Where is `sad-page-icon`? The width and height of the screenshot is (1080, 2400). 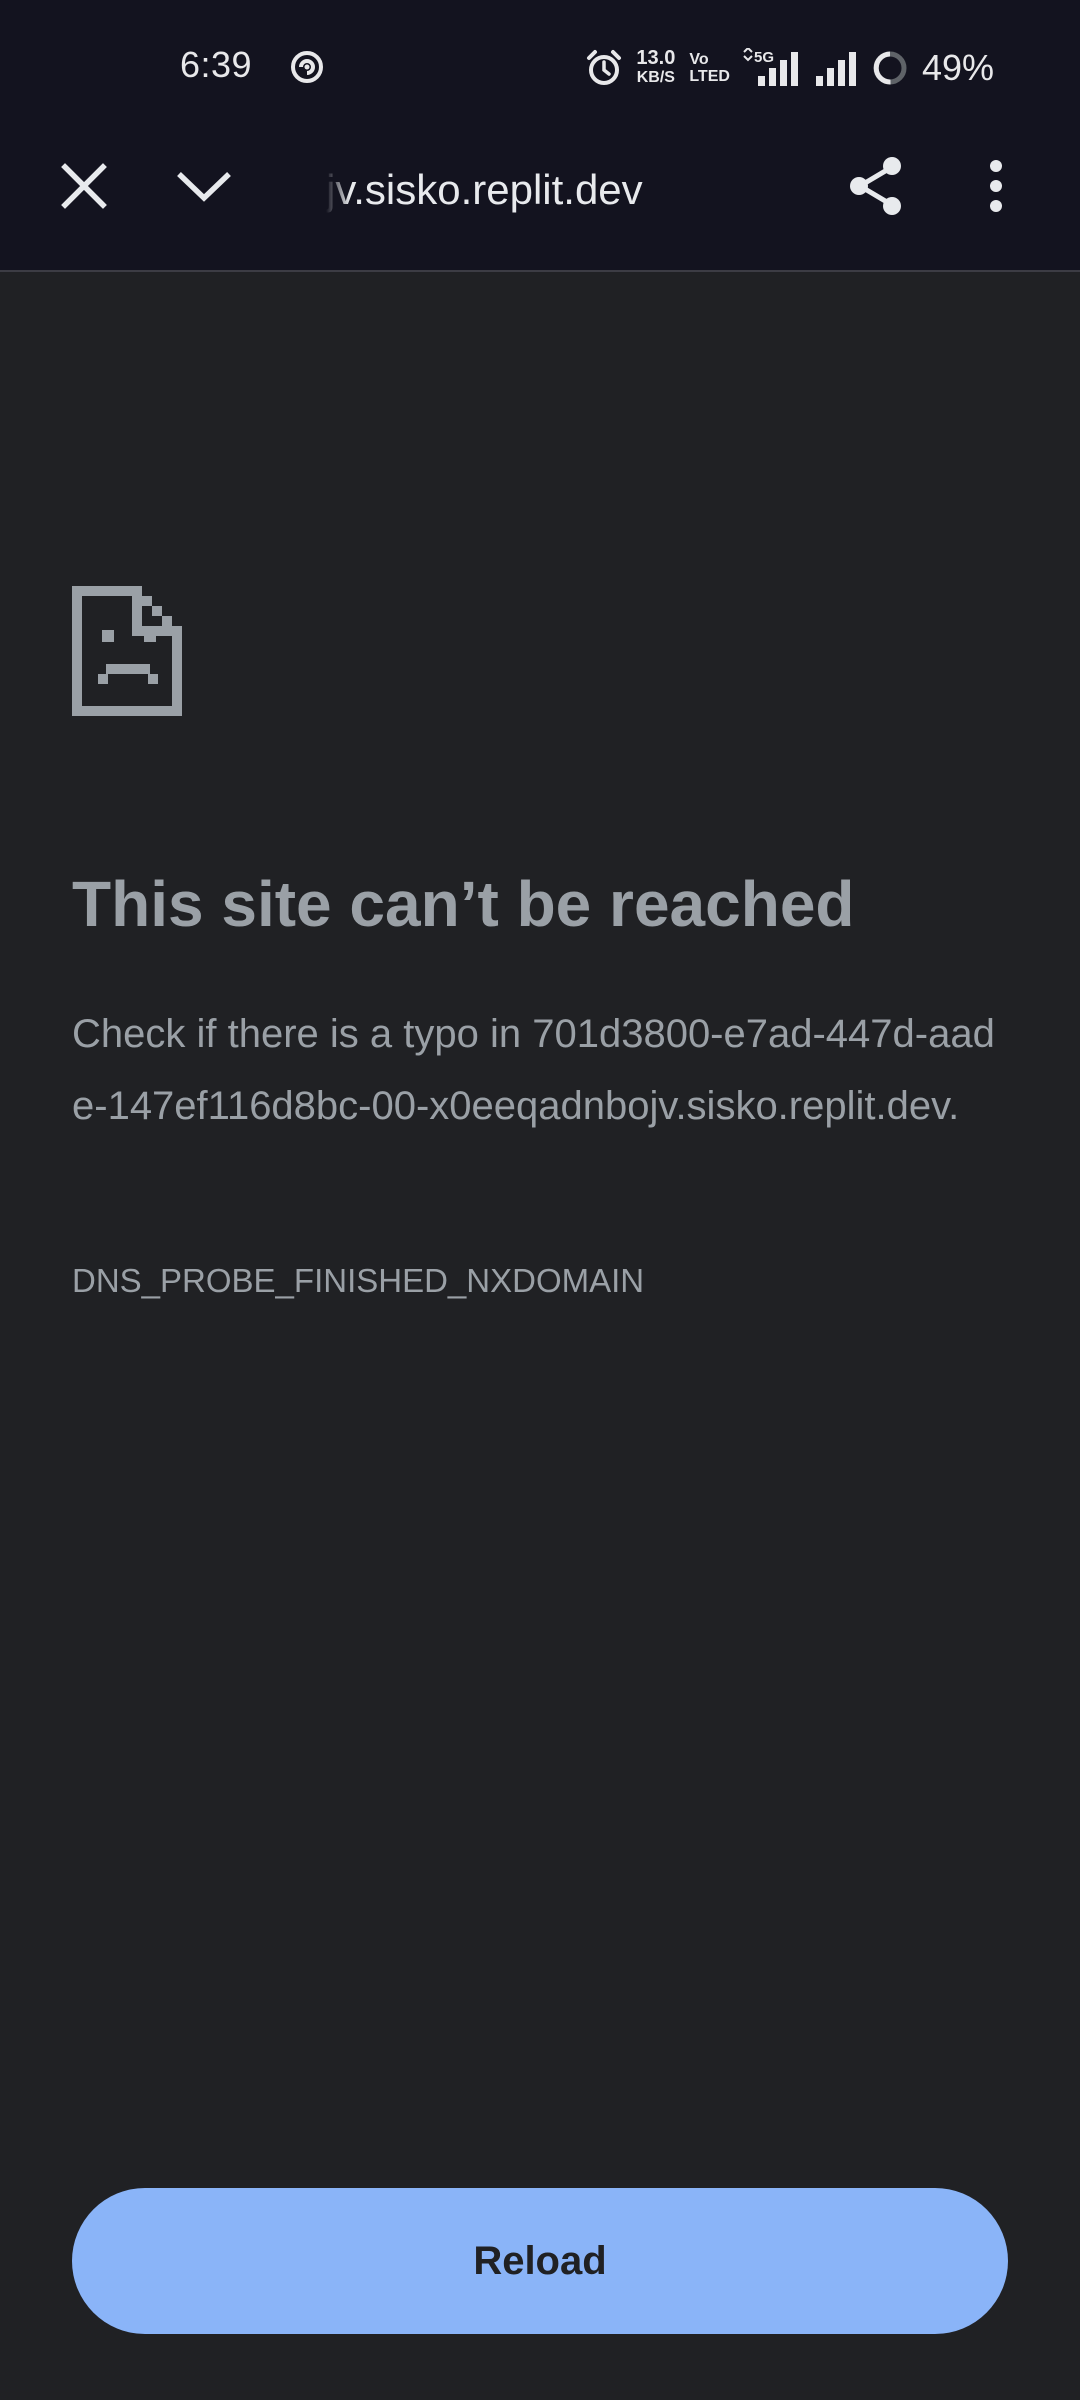
sad-page-icon is located at coordinates (127, 651).